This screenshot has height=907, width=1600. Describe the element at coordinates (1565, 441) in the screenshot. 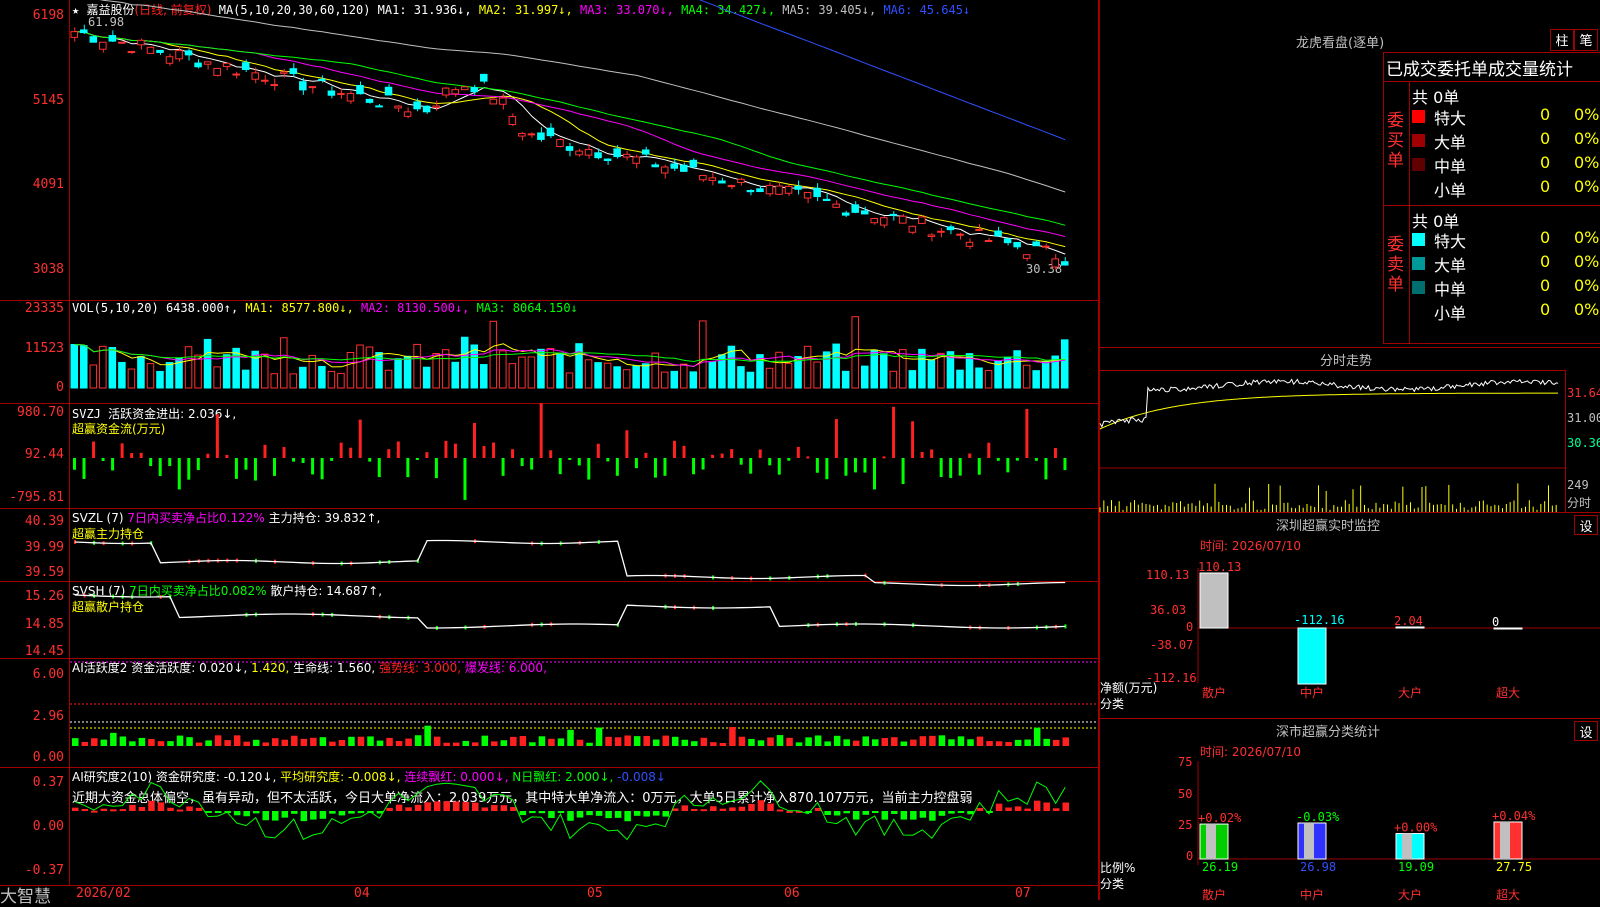

I see `intraday-right-sep` at that location.